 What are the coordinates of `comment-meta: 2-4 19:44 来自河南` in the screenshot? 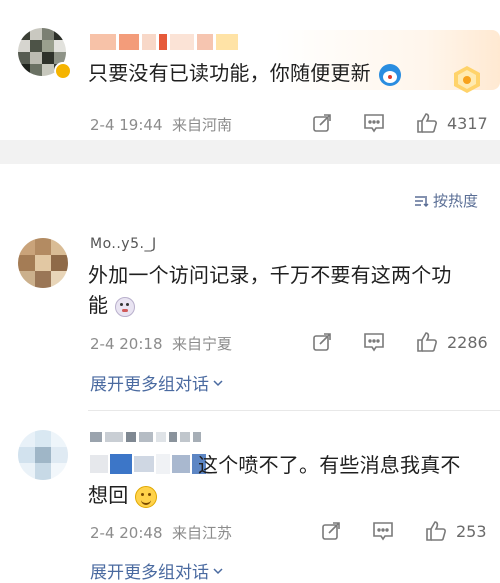 It's located at (161, 124).